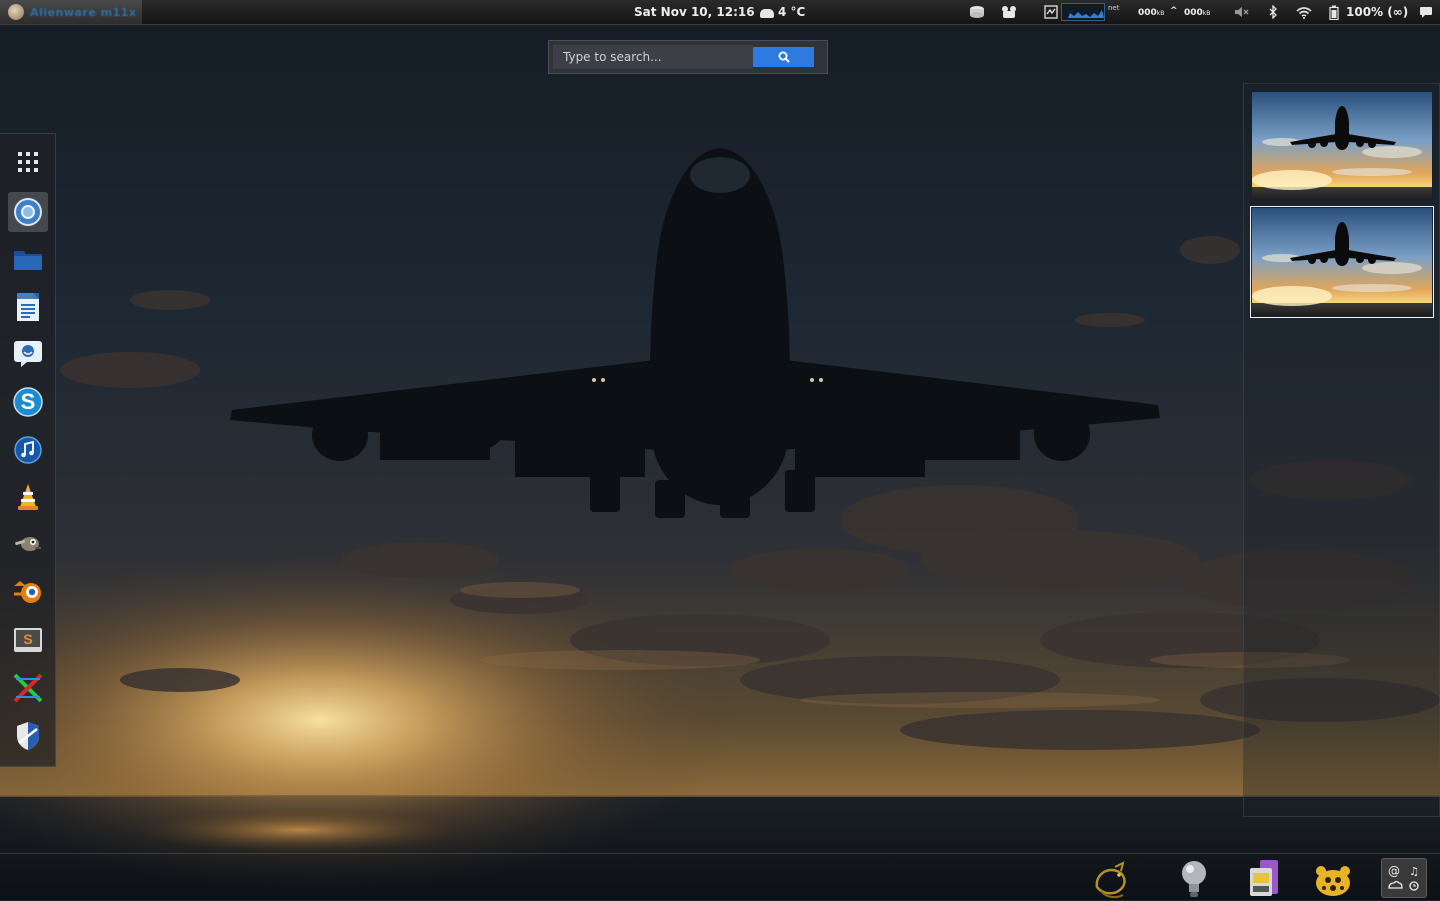  What do you see at coordinates (720, 876) in the screenshot?
I see `bottom-panel: @ ♫` at bounding box center [720, 876].